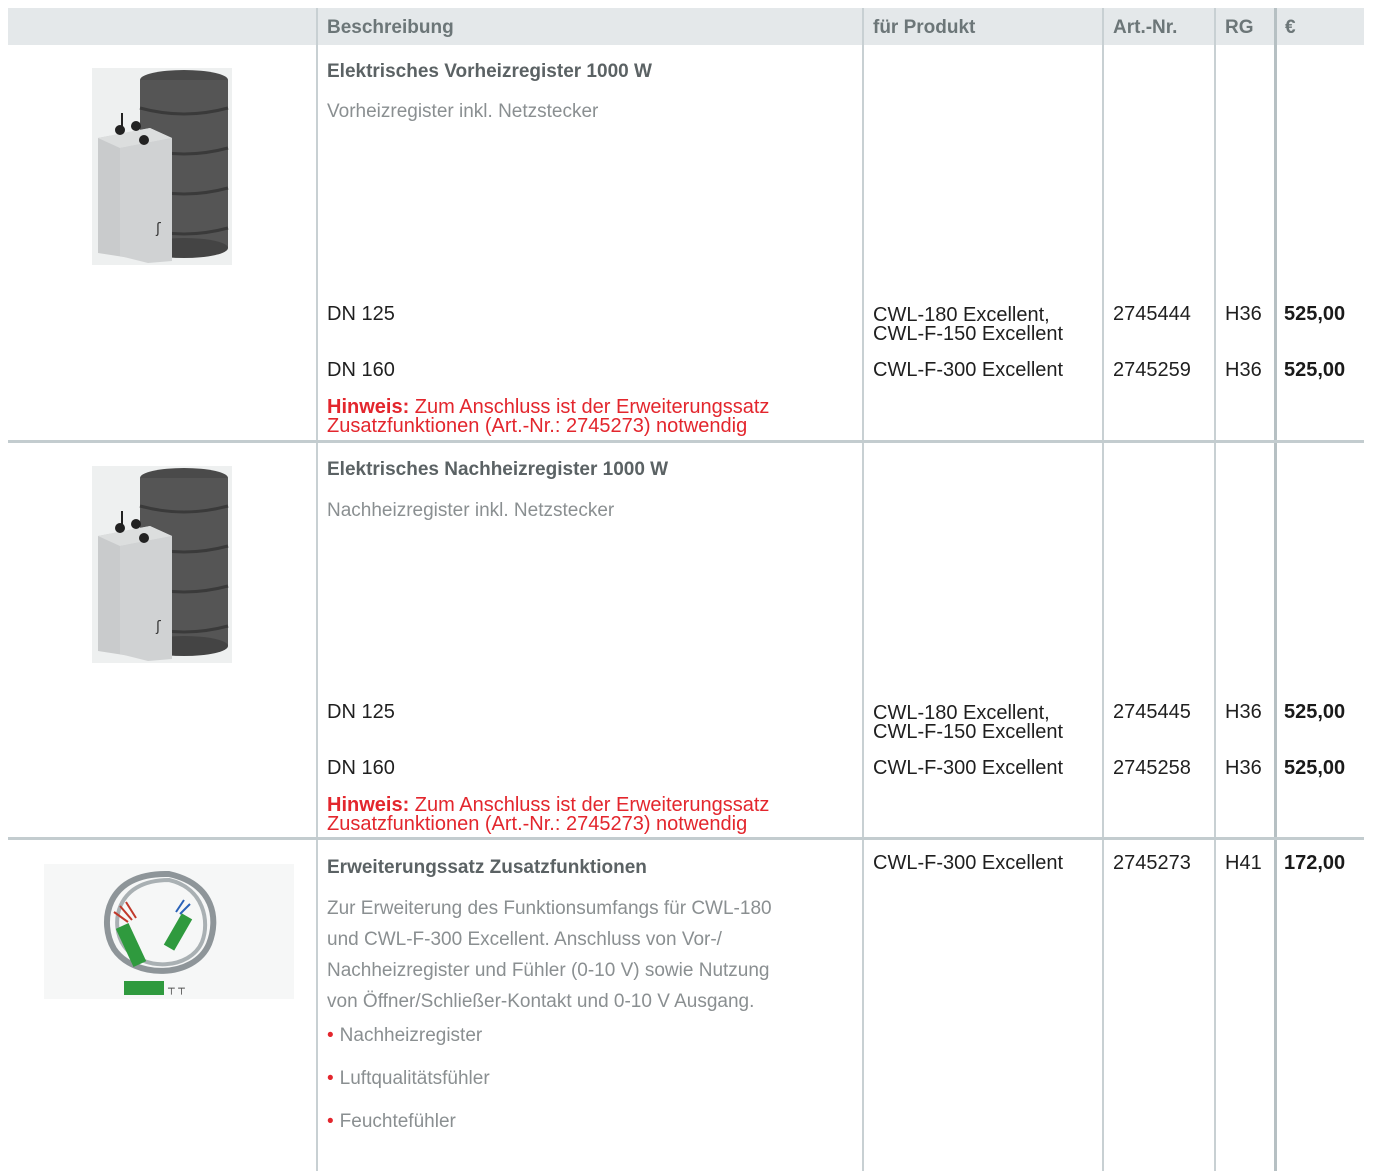  I want to click on feature-bullet: • Feuchtefühler, so click(391, 1122).